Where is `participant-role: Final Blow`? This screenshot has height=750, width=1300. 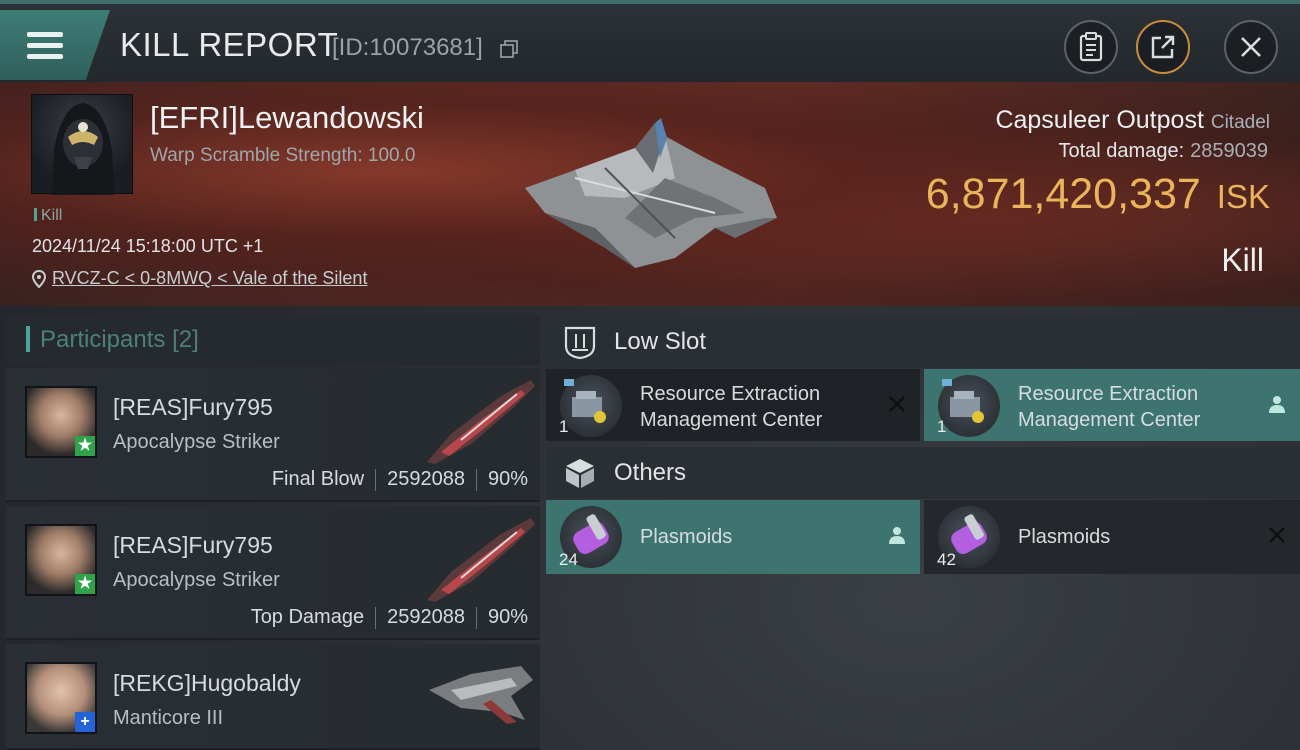 participant-role: Final Blow is located at coordinates (318, 479).